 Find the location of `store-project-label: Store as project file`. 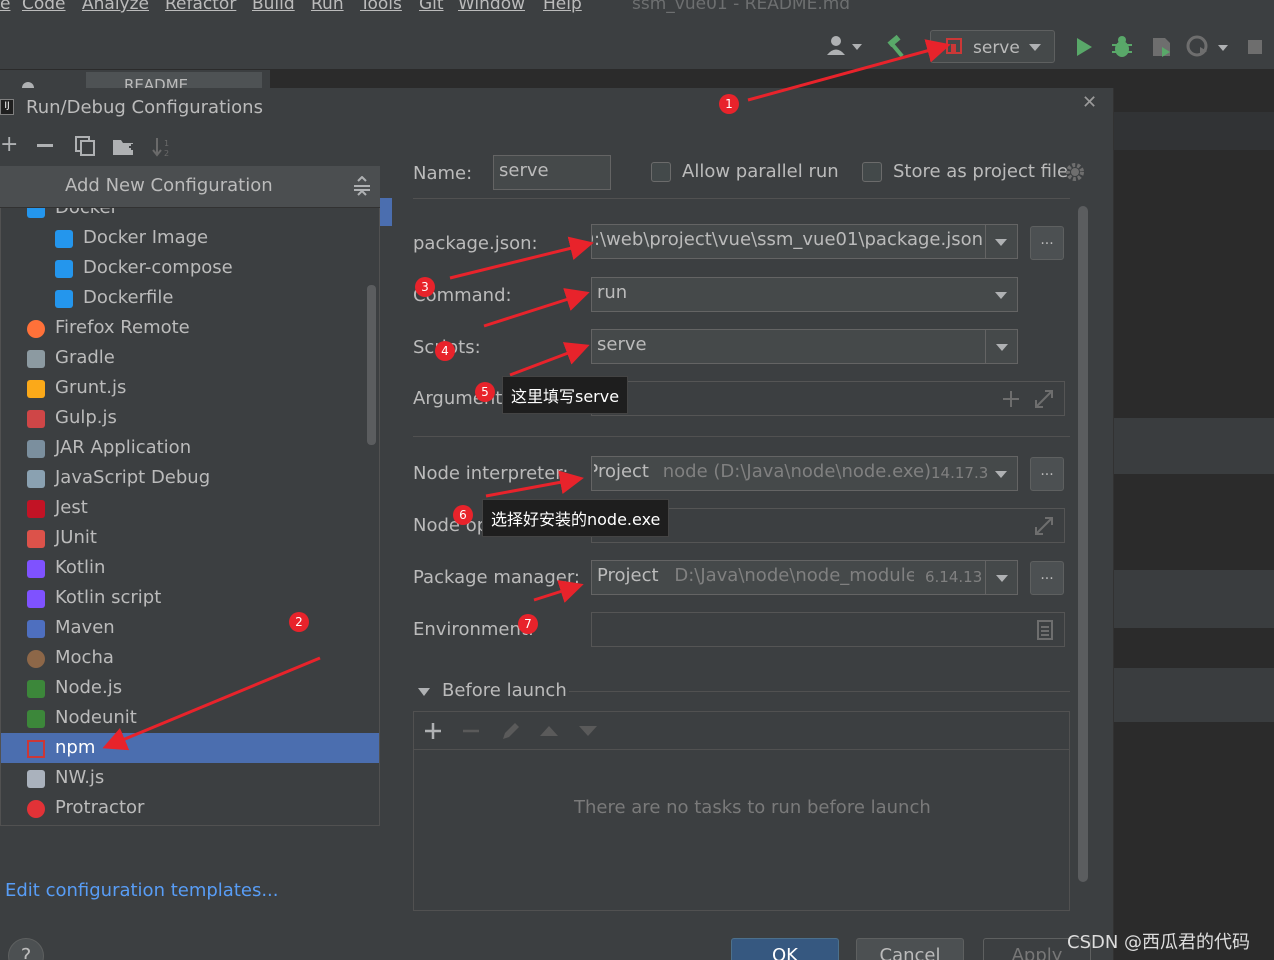

store-project-label: Store as project file is located at coordinates (981, 171).